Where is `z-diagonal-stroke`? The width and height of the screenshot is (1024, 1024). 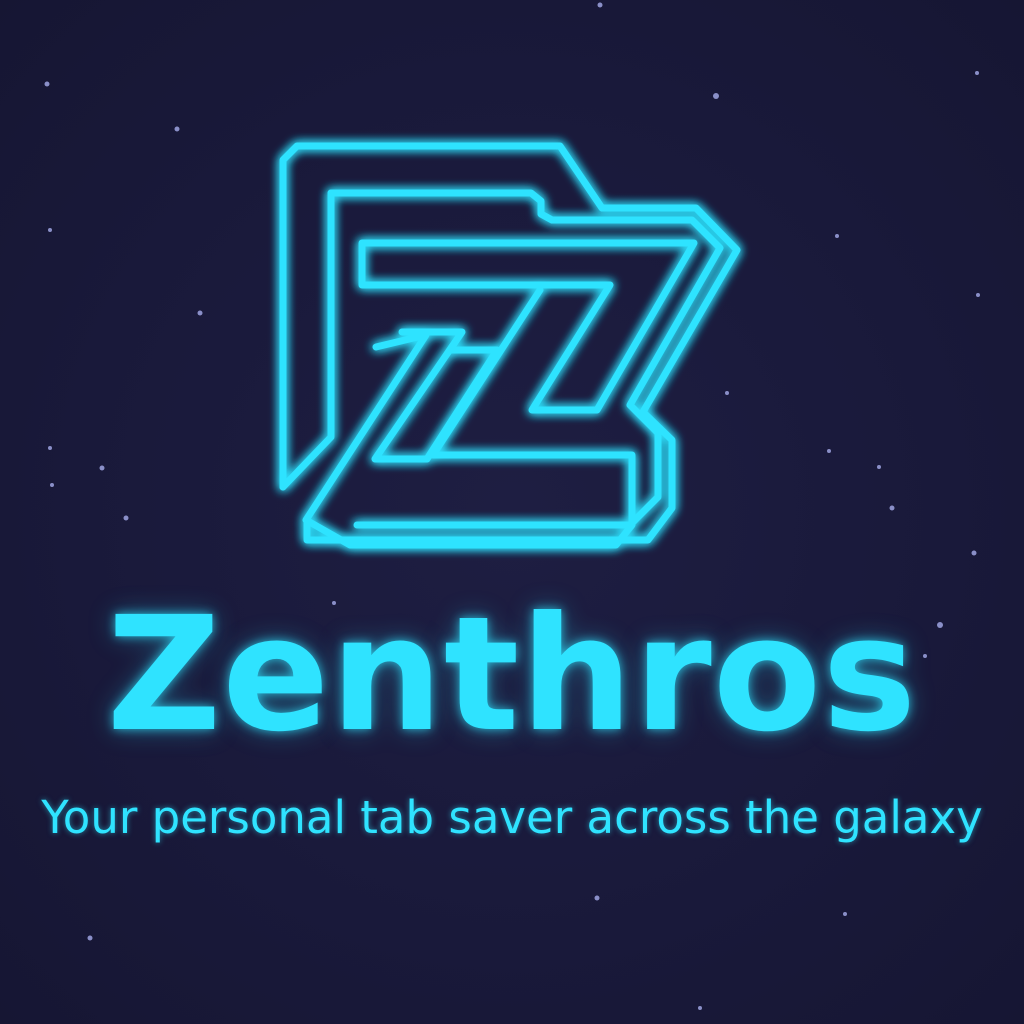
z-diagonal-stroke is located at coordinates (436, 395).